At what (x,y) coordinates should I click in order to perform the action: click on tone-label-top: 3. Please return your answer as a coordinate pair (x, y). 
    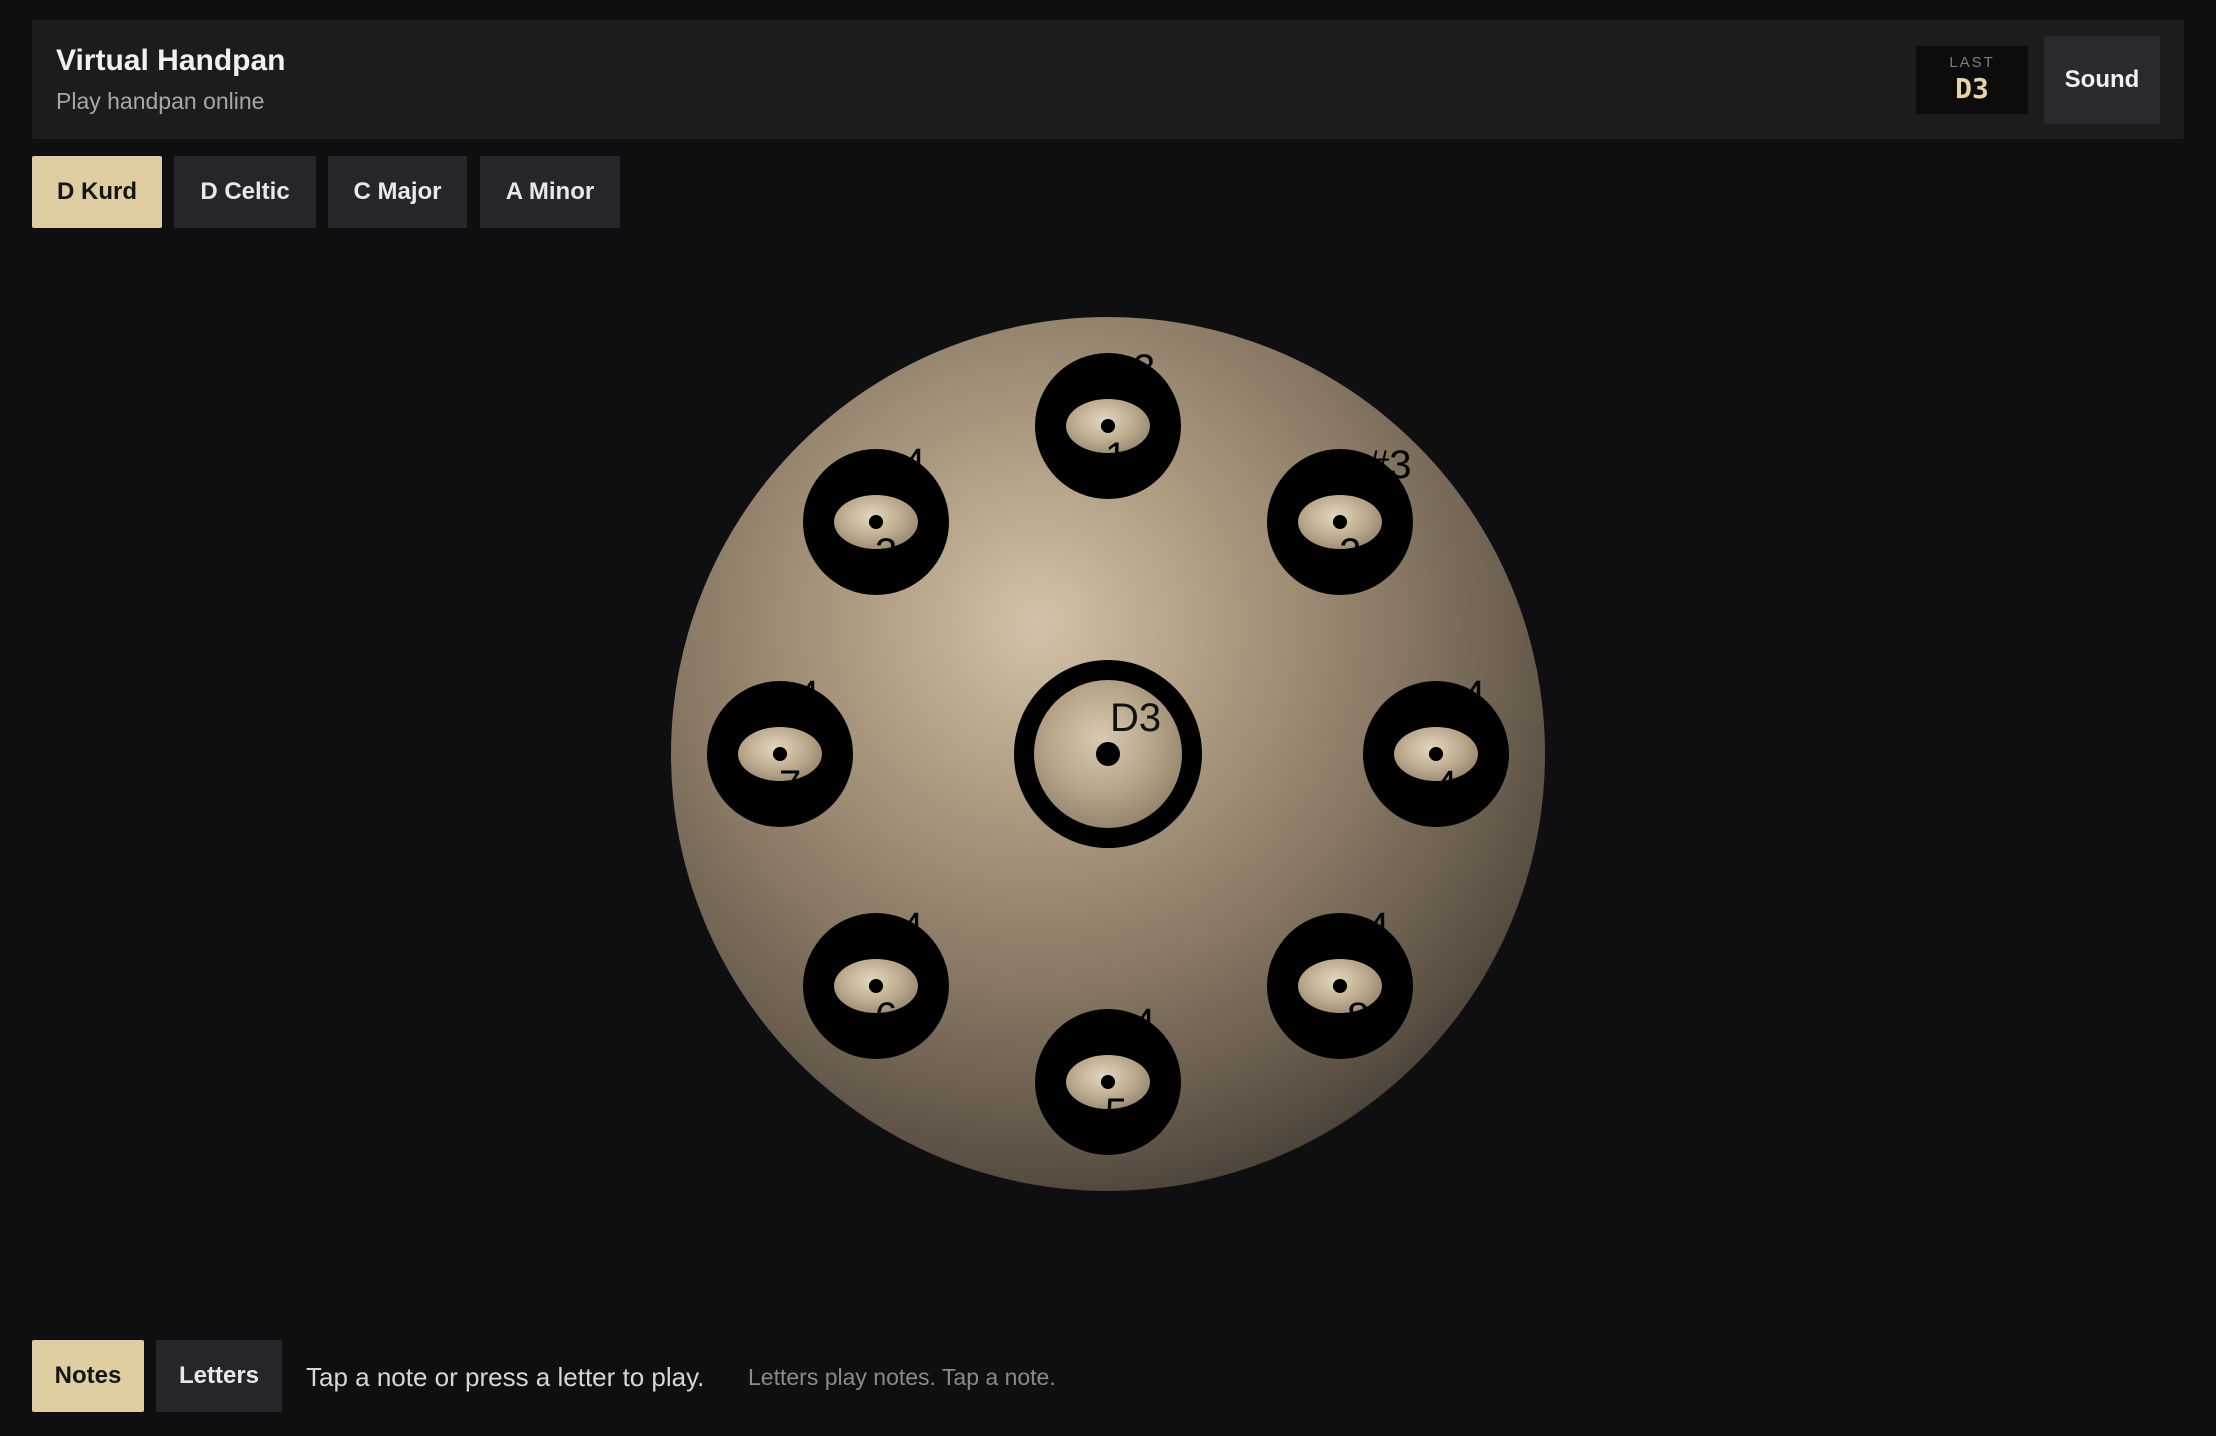
    Looking at the image, I should click on (1144, 369).